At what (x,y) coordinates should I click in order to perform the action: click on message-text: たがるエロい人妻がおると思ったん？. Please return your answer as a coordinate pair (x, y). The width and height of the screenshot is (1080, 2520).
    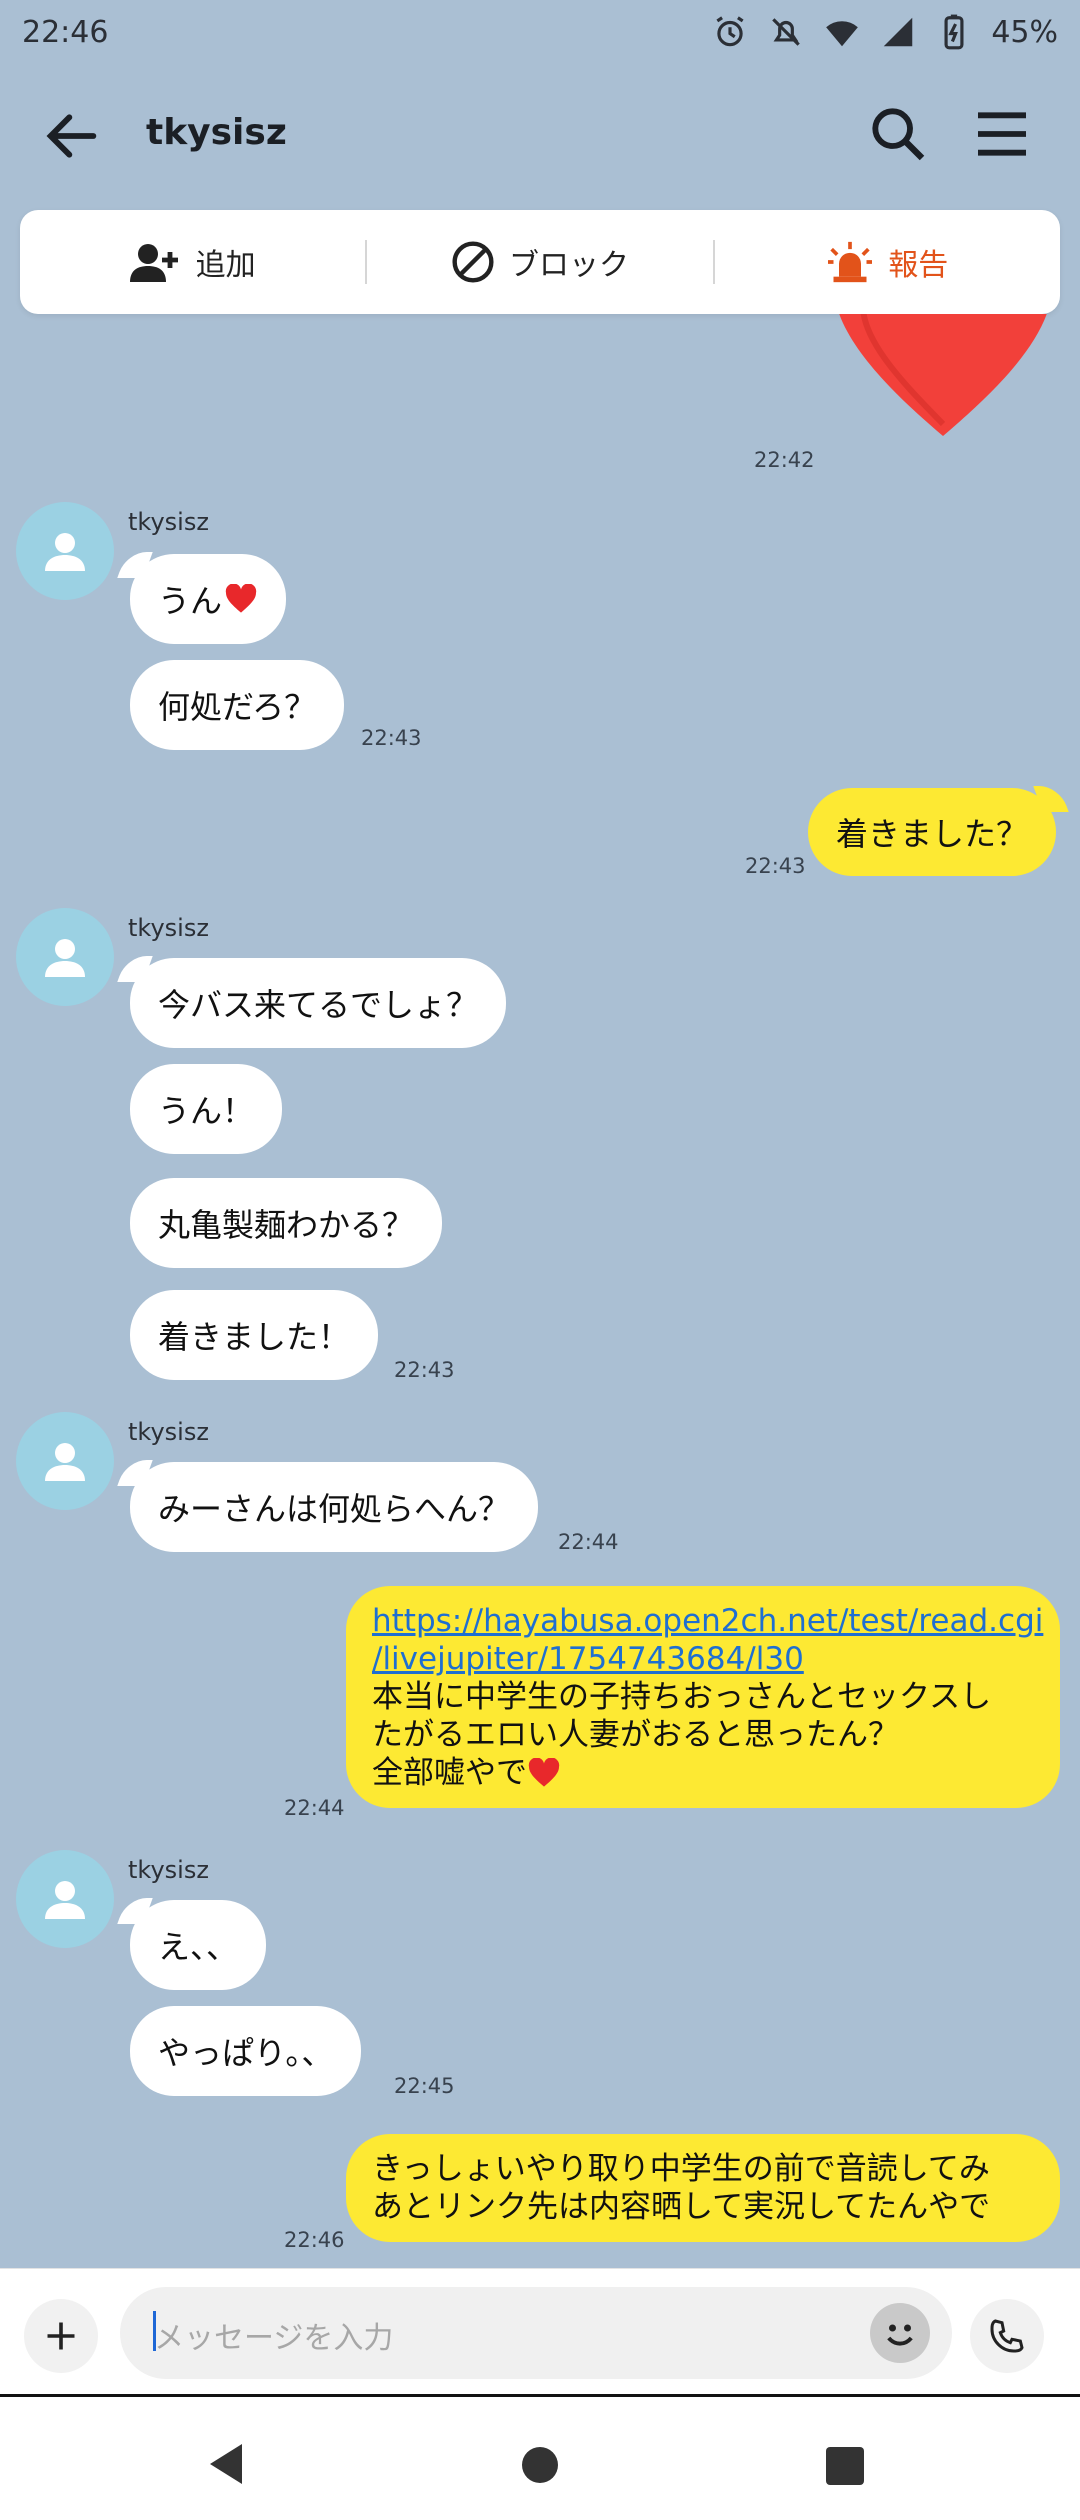
    Looking at the image, I should click on (635, 1735).